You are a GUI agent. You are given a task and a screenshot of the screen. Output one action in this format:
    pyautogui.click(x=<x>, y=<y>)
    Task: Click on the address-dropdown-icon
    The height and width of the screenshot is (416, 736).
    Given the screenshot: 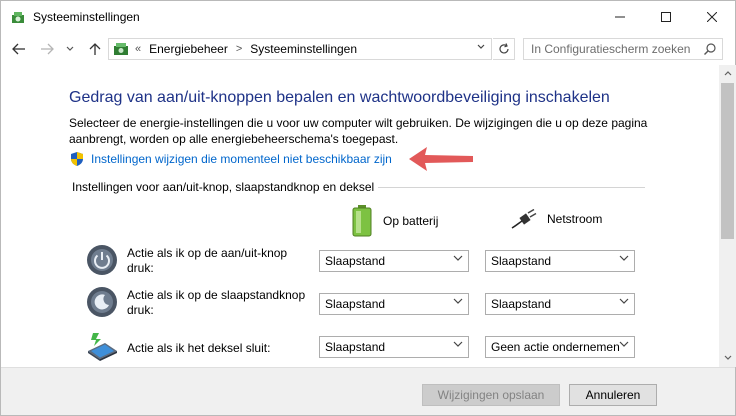 What is the action you would take?
    pyautogui.click(x=481, y=47)
    